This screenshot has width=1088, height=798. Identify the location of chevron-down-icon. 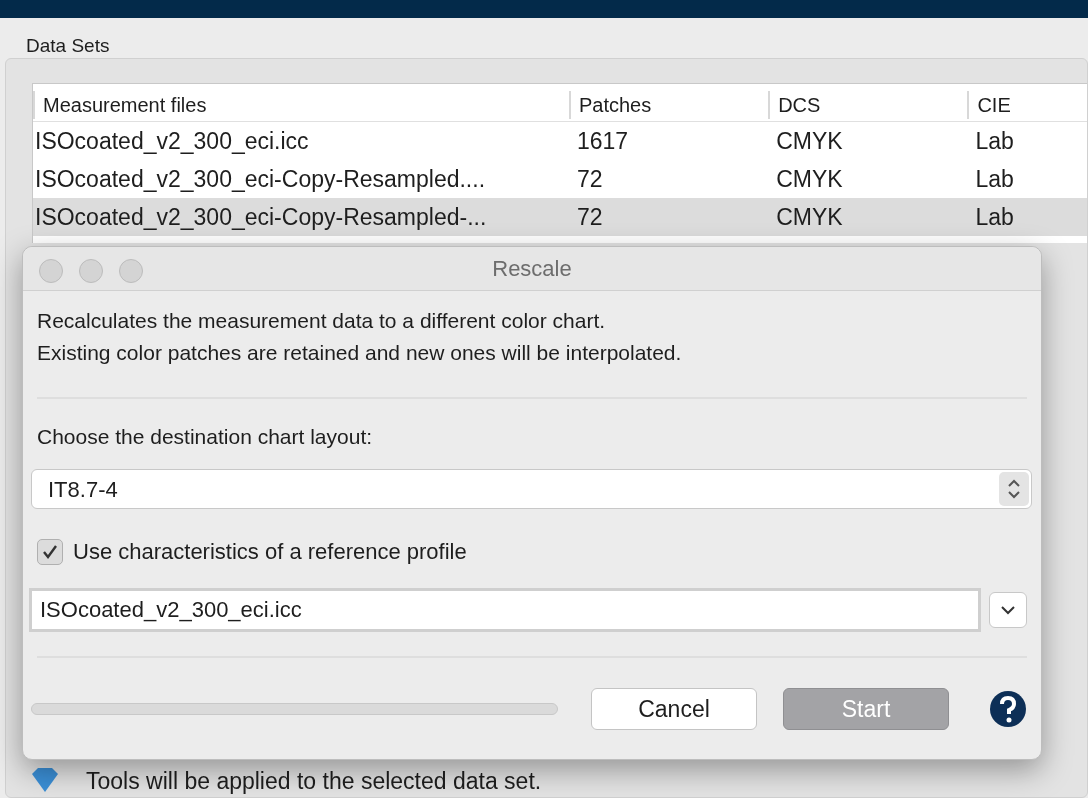
(1008, 610).